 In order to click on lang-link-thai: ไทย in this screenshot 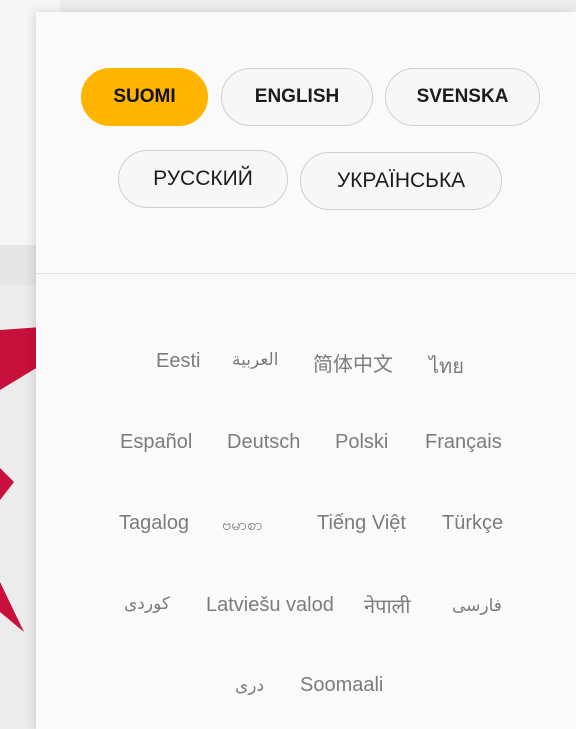, I will do `click(446, 366)`.